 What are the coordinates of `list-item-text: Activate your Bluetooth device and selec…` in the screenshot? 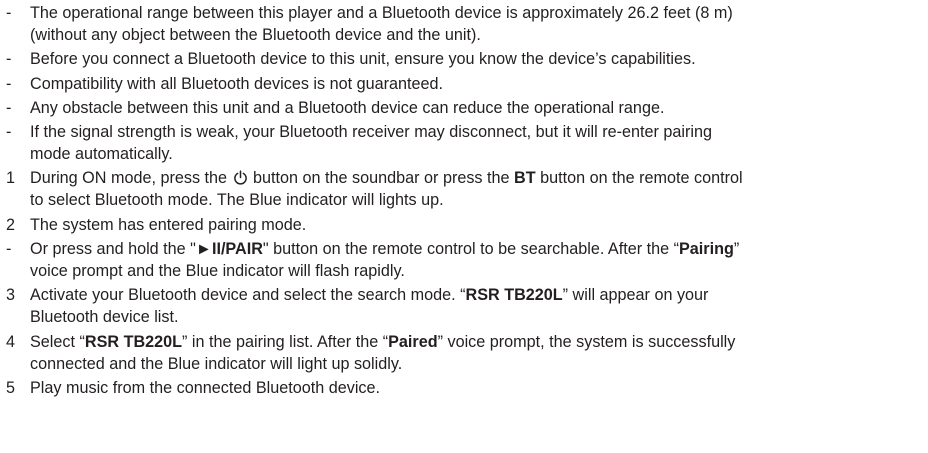 It's located at (475, 306).